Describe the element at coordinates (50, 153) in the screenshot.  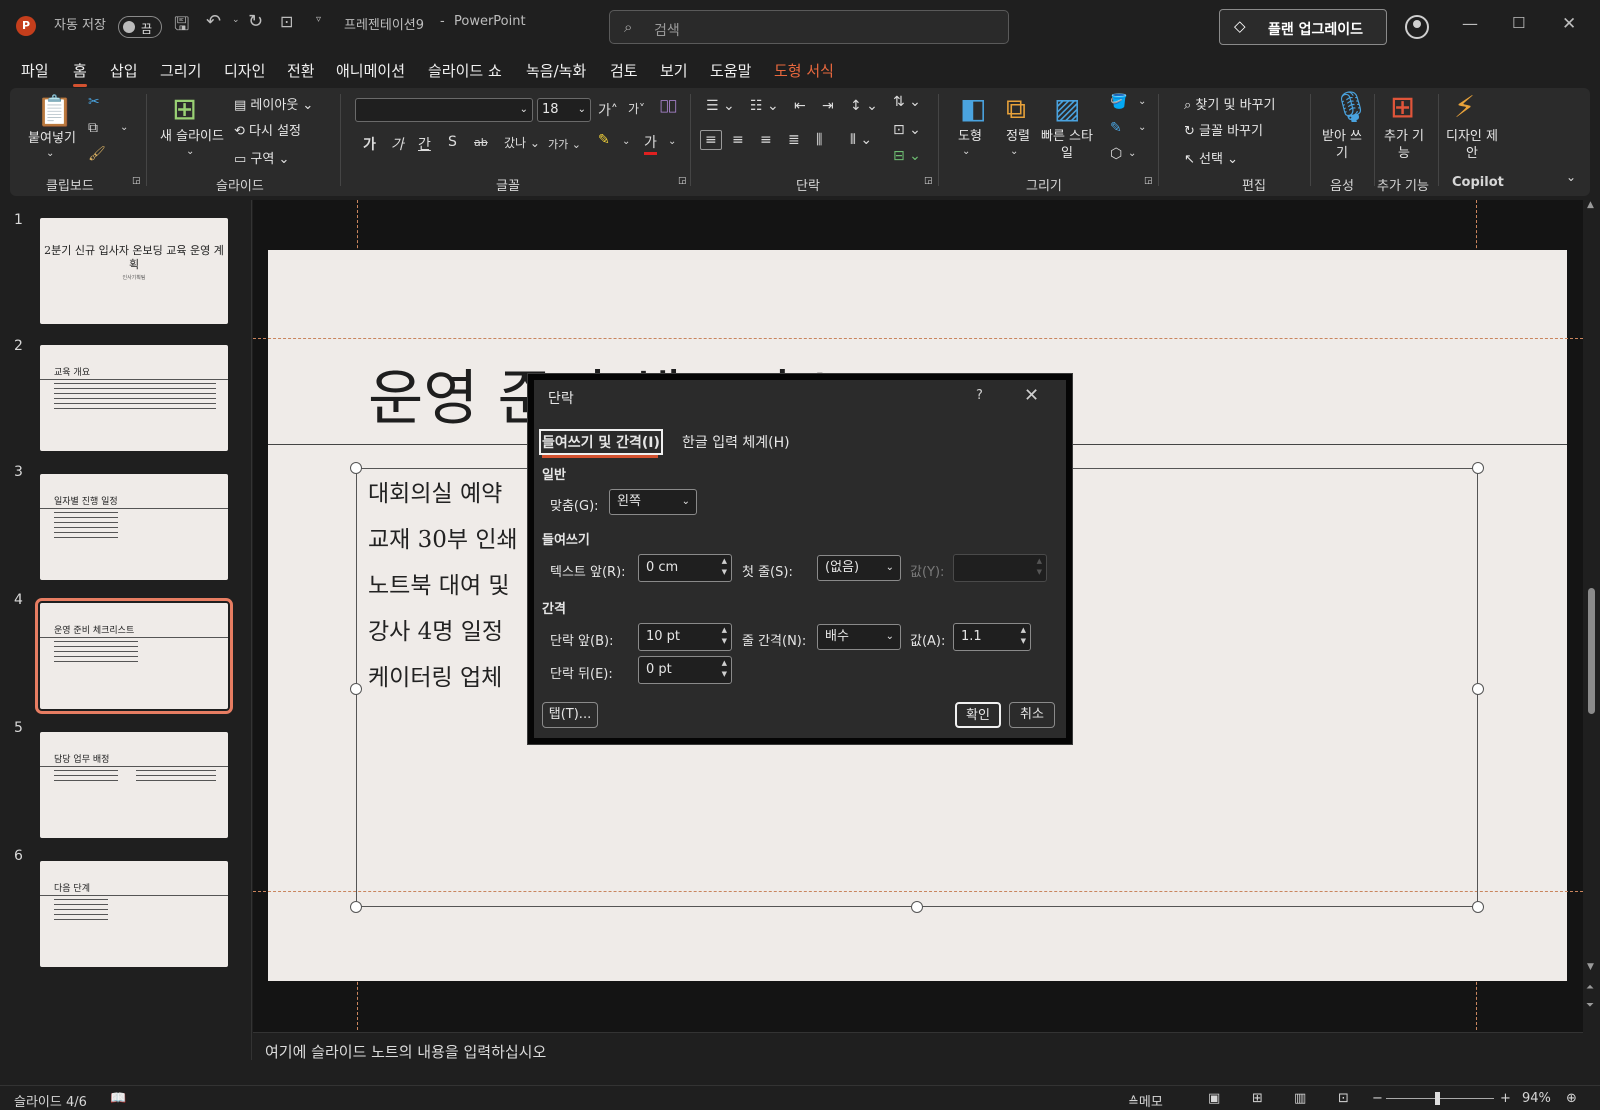
I see `paste-dropdown-icon: ⌄` at that location.